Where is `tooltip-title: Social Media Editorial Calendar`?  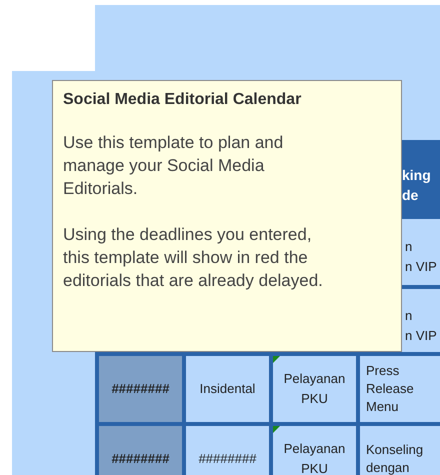
tooltip-title: Social Media Editorial Calendar is located at coordinates (182, 100).